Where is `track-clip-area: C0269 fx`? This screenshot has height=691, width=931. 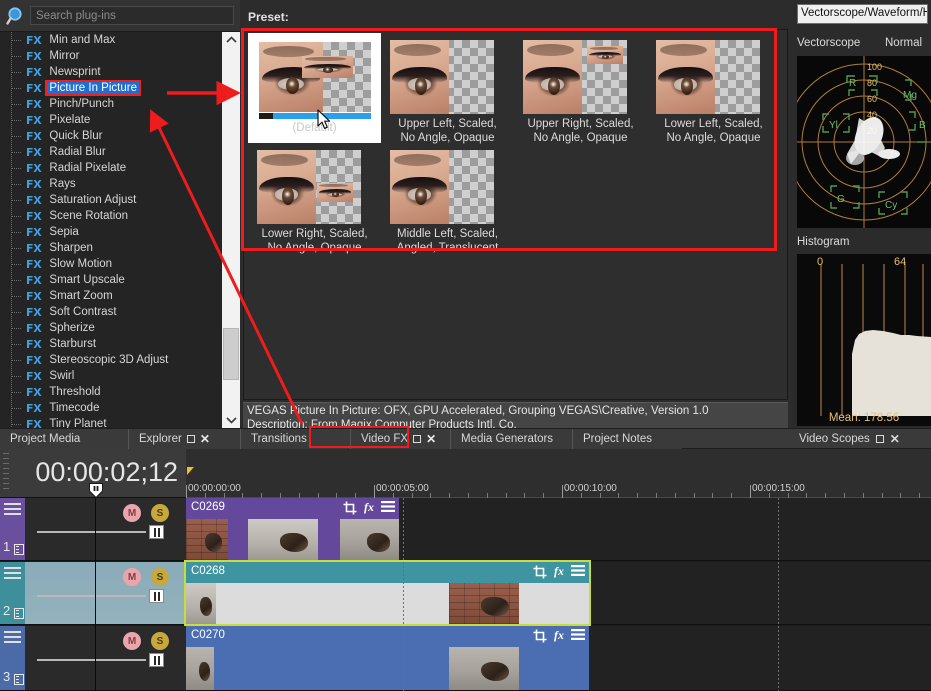
track-clip-area: C0269 fx is located at coordinates (558, 529).